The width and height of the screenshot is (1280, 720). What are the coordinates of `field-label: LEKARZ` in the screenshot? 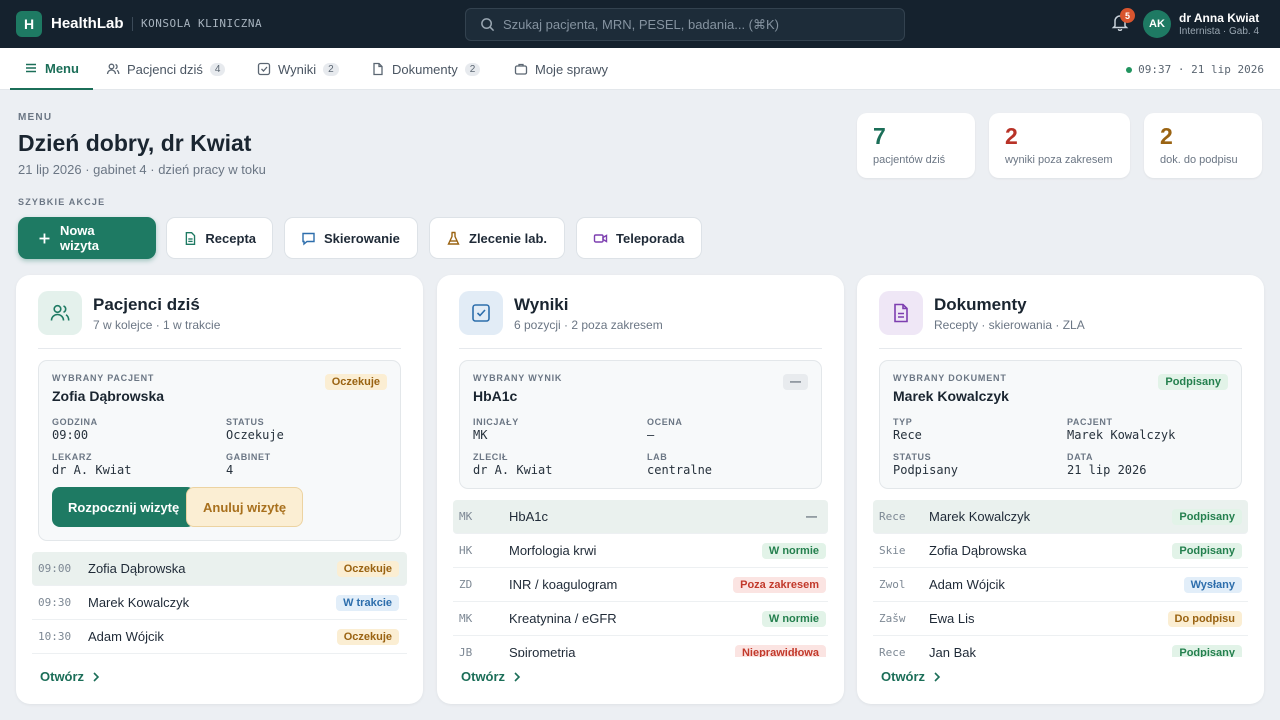 It's located at (72, 457).